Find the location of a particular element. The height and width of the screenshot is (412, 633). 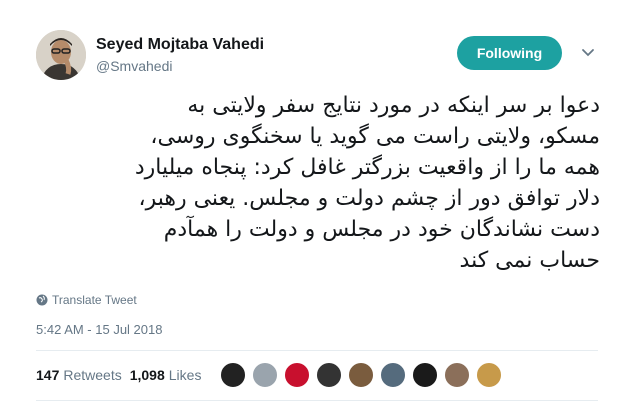

retweets-label: Retweets is located at coordinates (92, 375).